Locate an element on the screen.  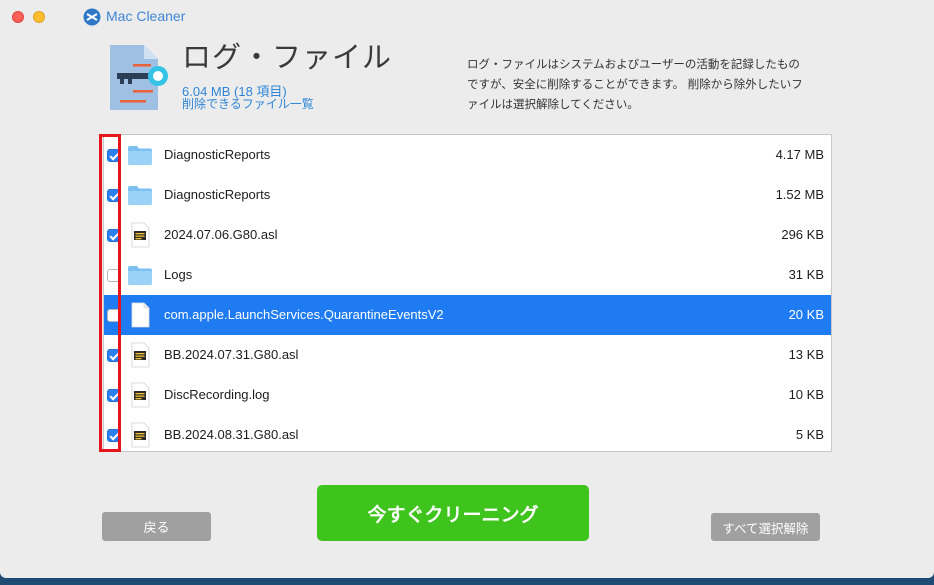
close-window-button is located at coordinates (18, 17).